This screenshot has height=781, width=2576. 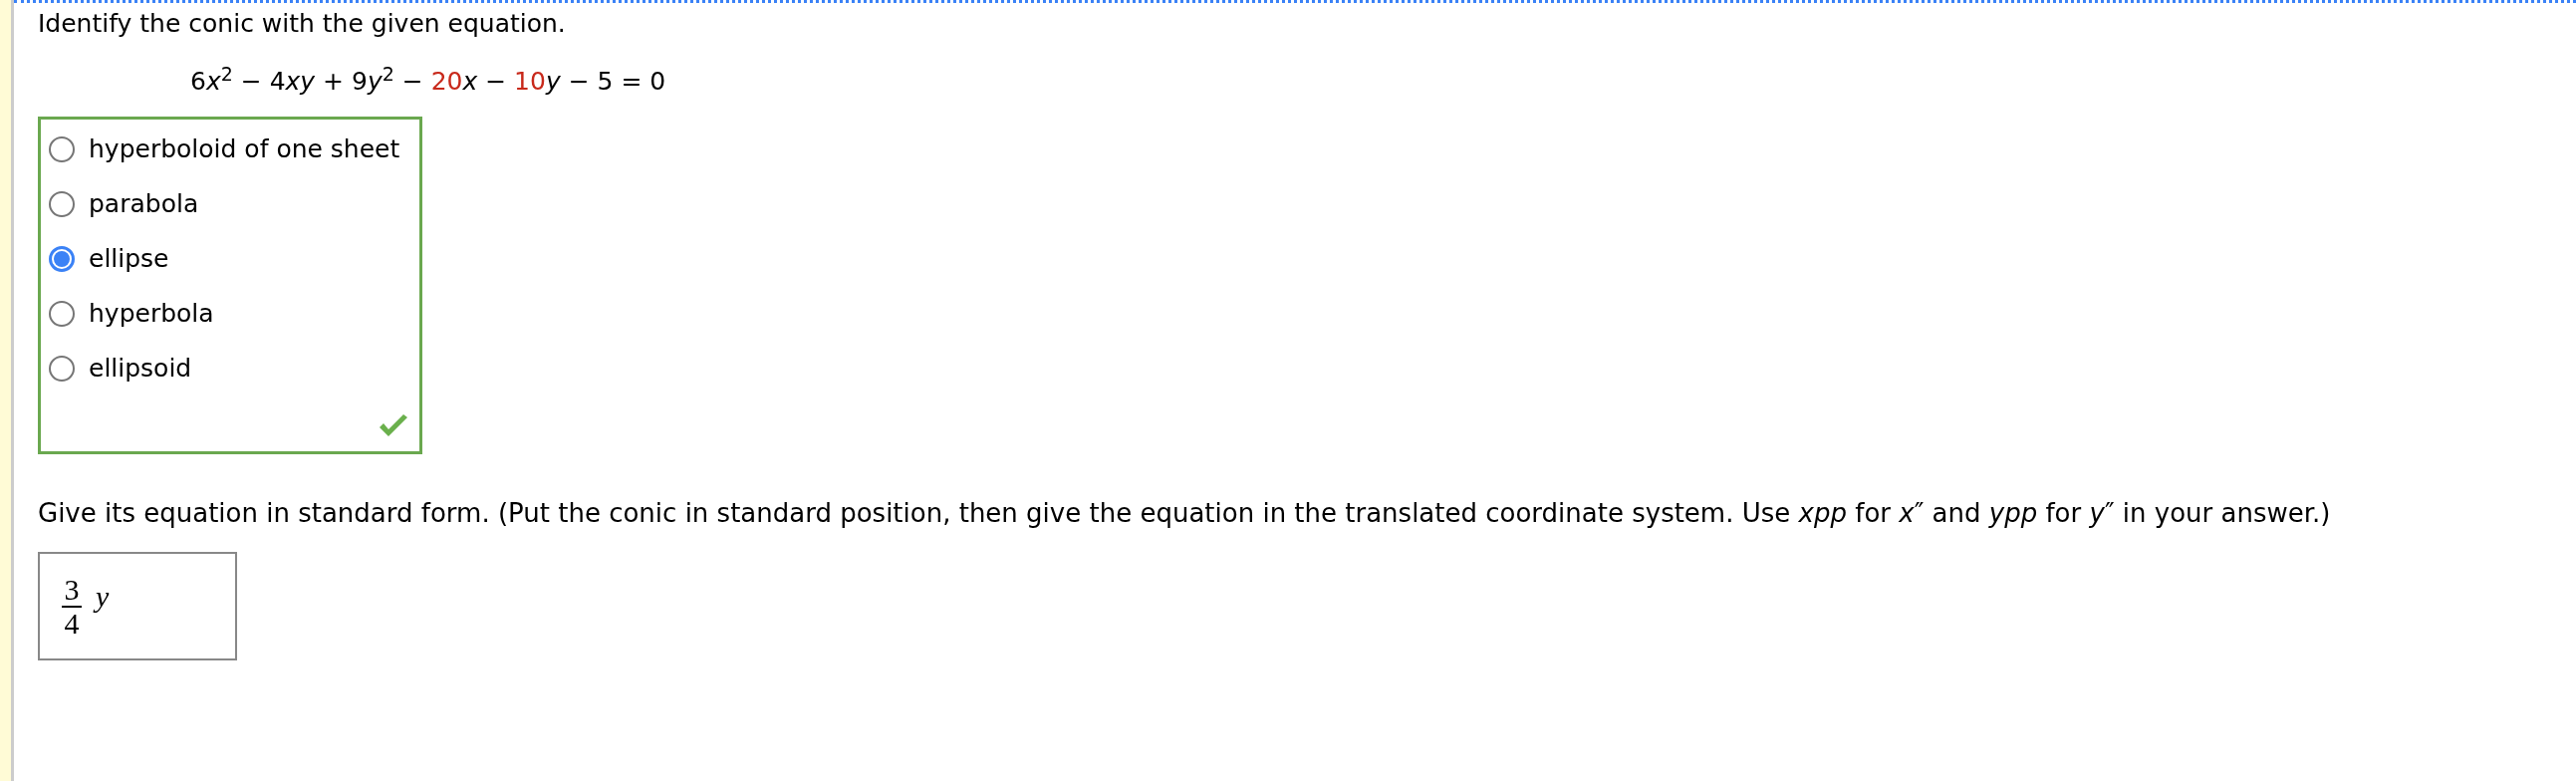 What do you see at coordinates (120, 369) in the screenshot?
I see `radio-option: ellipsoid` at bounding box center [120, 369].